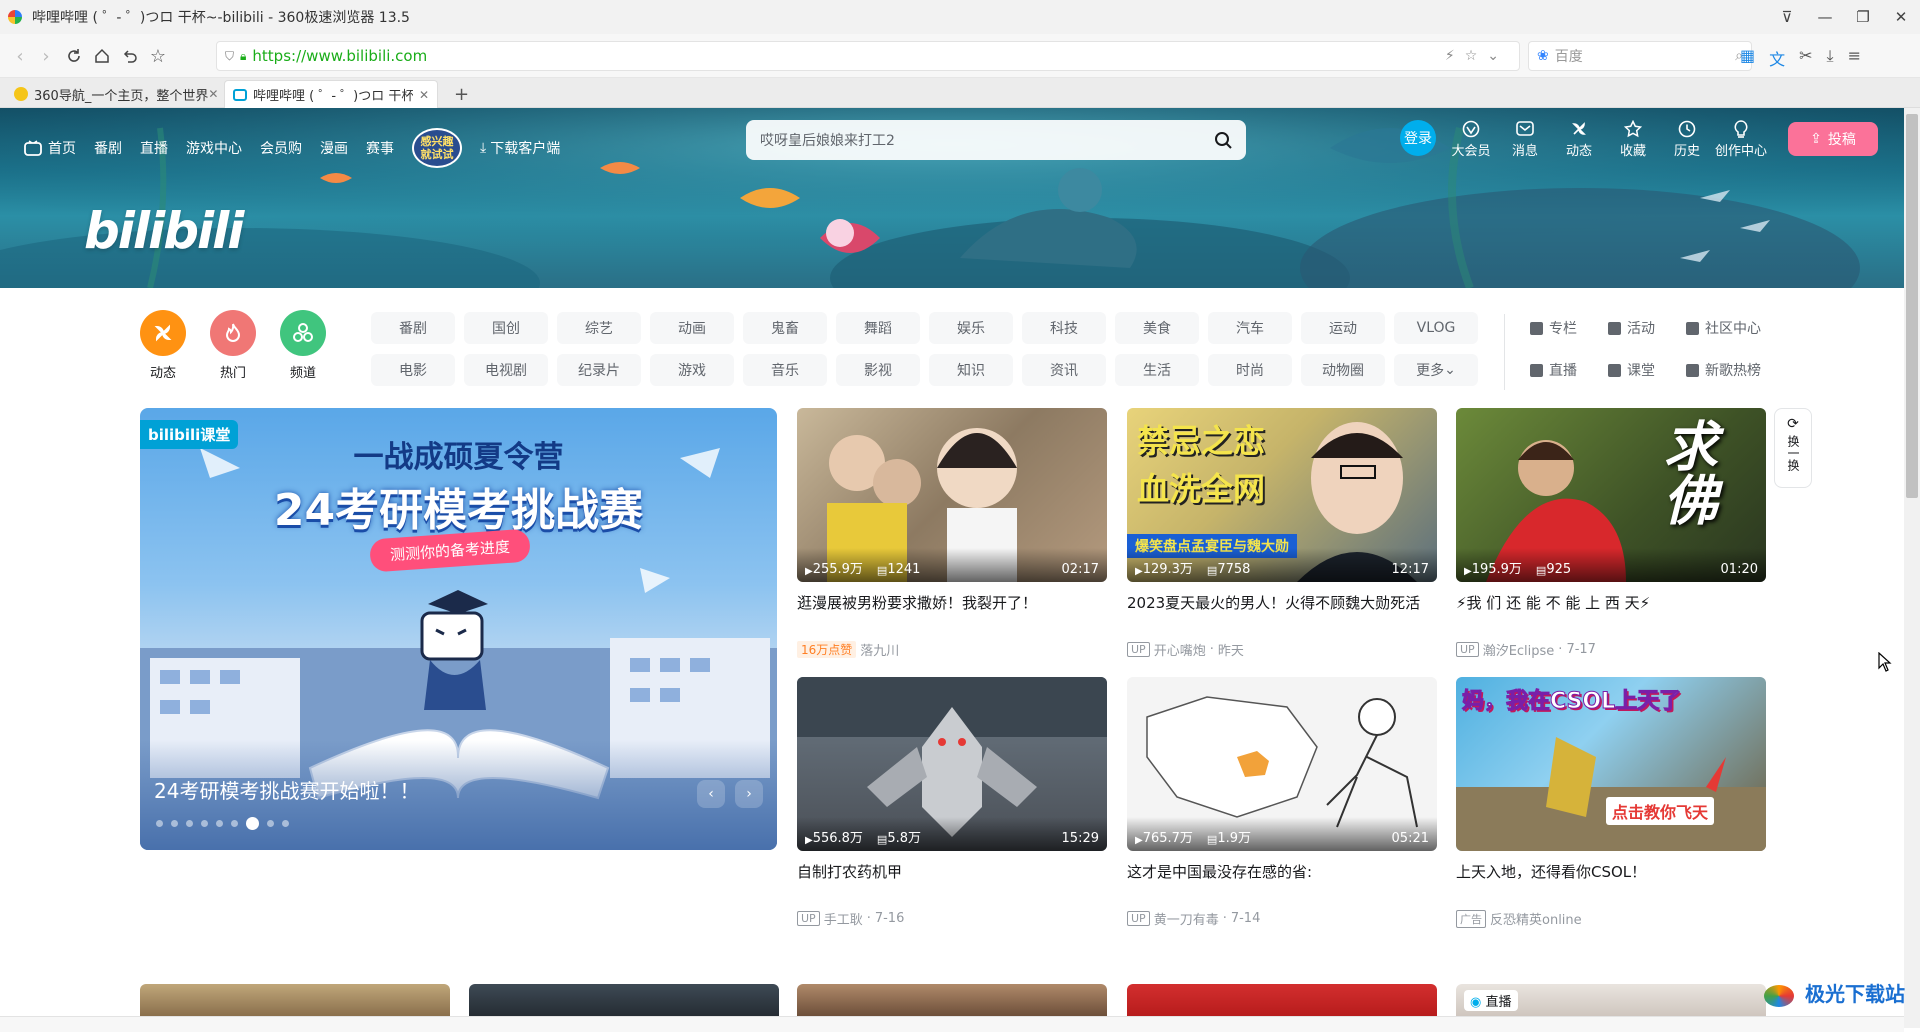  I want to click on video-author: 反恐精英online, so click(1536, 918).